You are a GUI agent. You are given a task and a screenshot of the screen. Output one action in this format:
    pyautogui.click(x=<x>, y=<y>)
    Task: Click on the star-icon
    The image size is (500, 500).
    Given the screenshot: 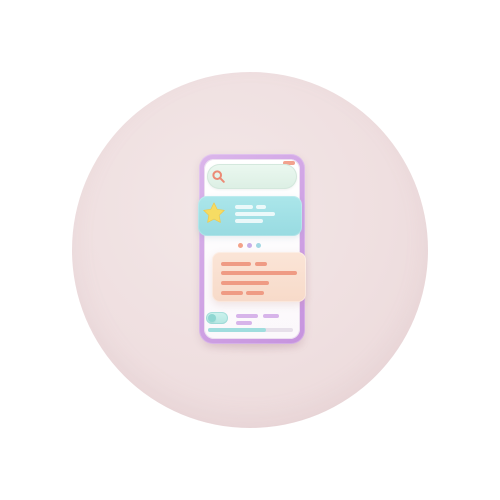 What is the action you would take?
    pyautogui.click(x=214, y=212)
    